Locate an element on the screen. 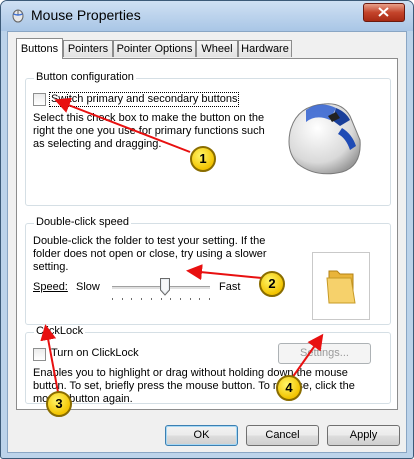  mouse-icon is located at coordinates (18, 16).